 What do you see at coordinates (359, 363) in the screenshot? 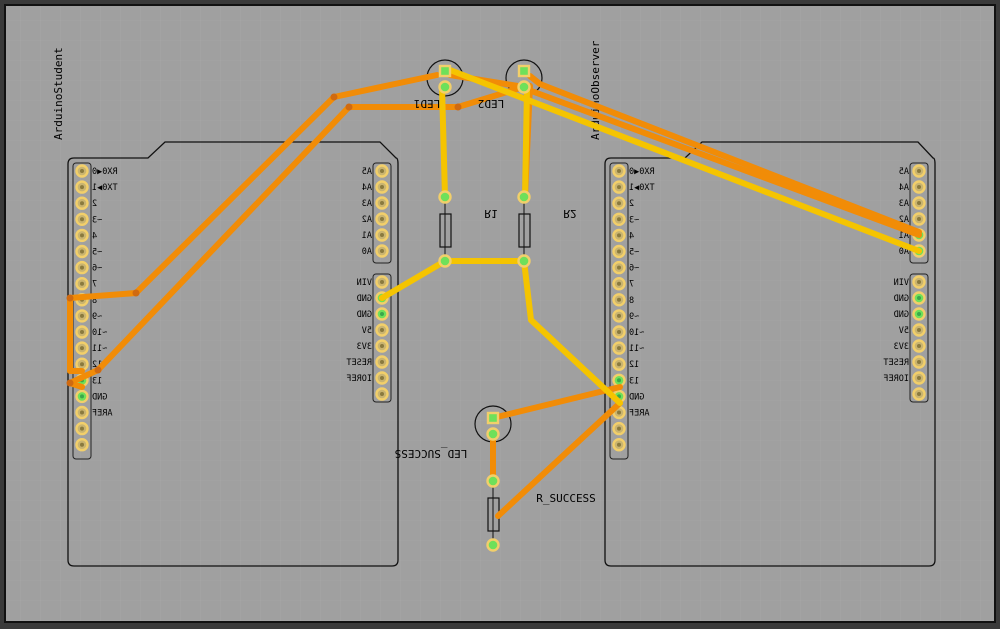
I see `student-right-bottom-pin-label-5: RESET` at bounding box center [359, 363].